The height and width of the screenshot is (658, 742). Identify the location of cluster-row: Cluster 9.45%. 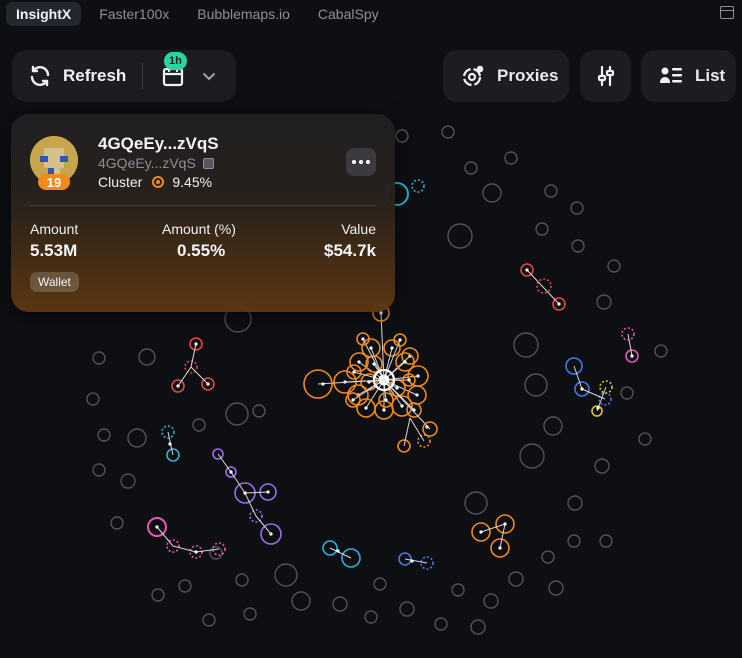
(155, 182).